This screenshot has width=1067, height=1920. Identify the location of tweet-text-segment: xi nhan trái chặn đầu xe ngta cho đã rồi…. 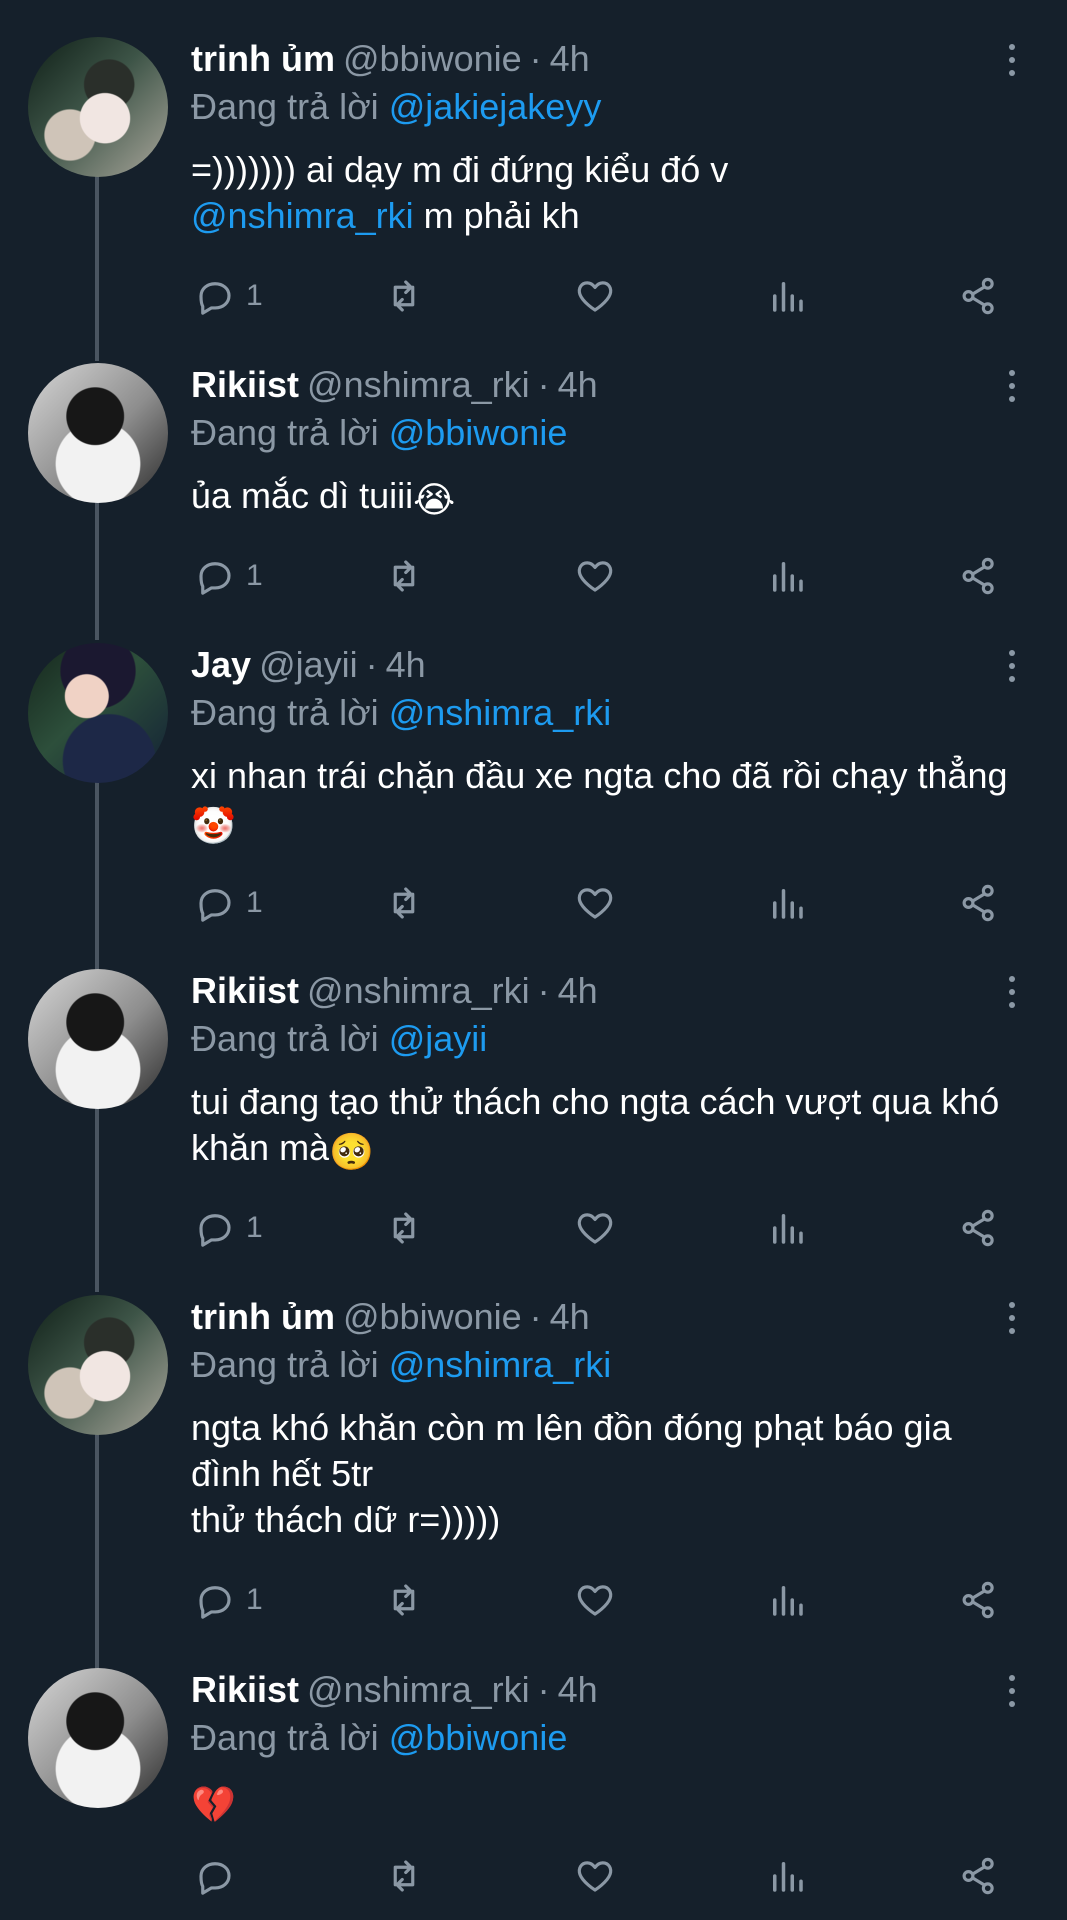
(599, 775).